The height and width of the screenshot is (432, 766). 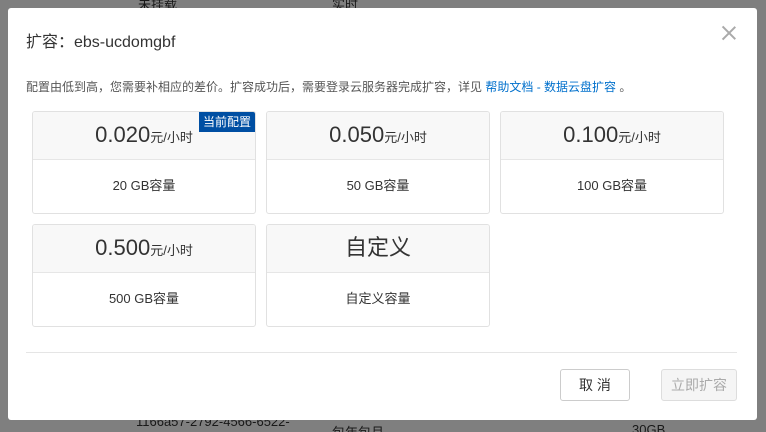 I want to click on capacity-option-500gb: 0.500元/小时 500 GB容量, so click(x=144, y=275).